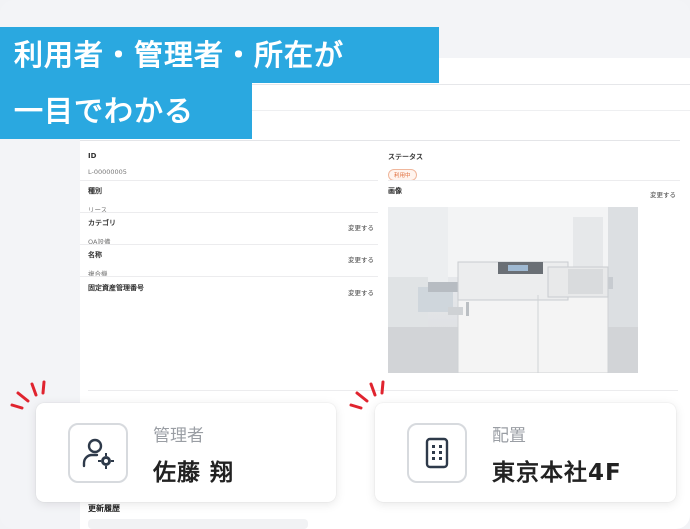 Image resolution: width=690 pixels, height=529 pixels. What do you see at coordinates (361, 227) in the screenshot?
I see `category-change-link: 変更する` at bounding box center [361, 227].